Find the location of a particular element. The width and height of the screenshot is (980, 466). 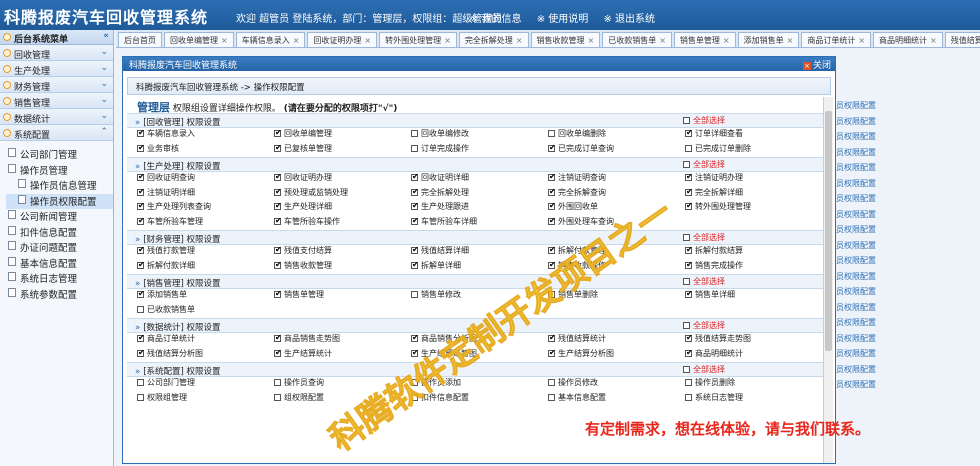

tab-7: 已收款销售单 × is located at coordinates (637, 39).